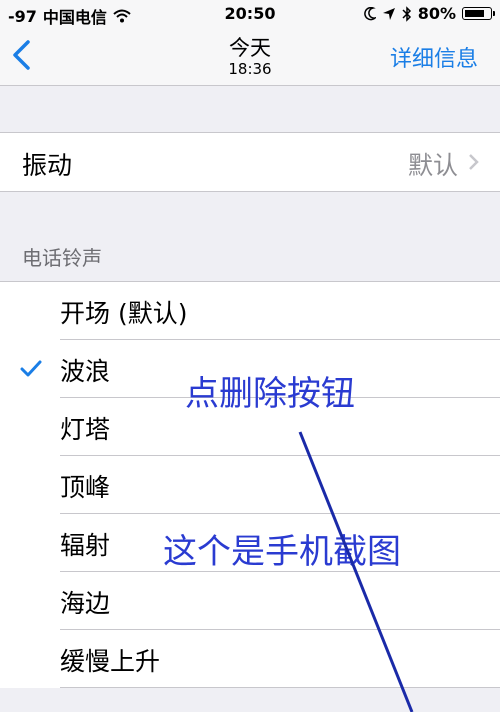 This screenshot has height=712, width=500. Describe the element at coordinates (250, 58) in the screenshot. I see `navigation-bar: 今天 18:36 详细信息` at that location.